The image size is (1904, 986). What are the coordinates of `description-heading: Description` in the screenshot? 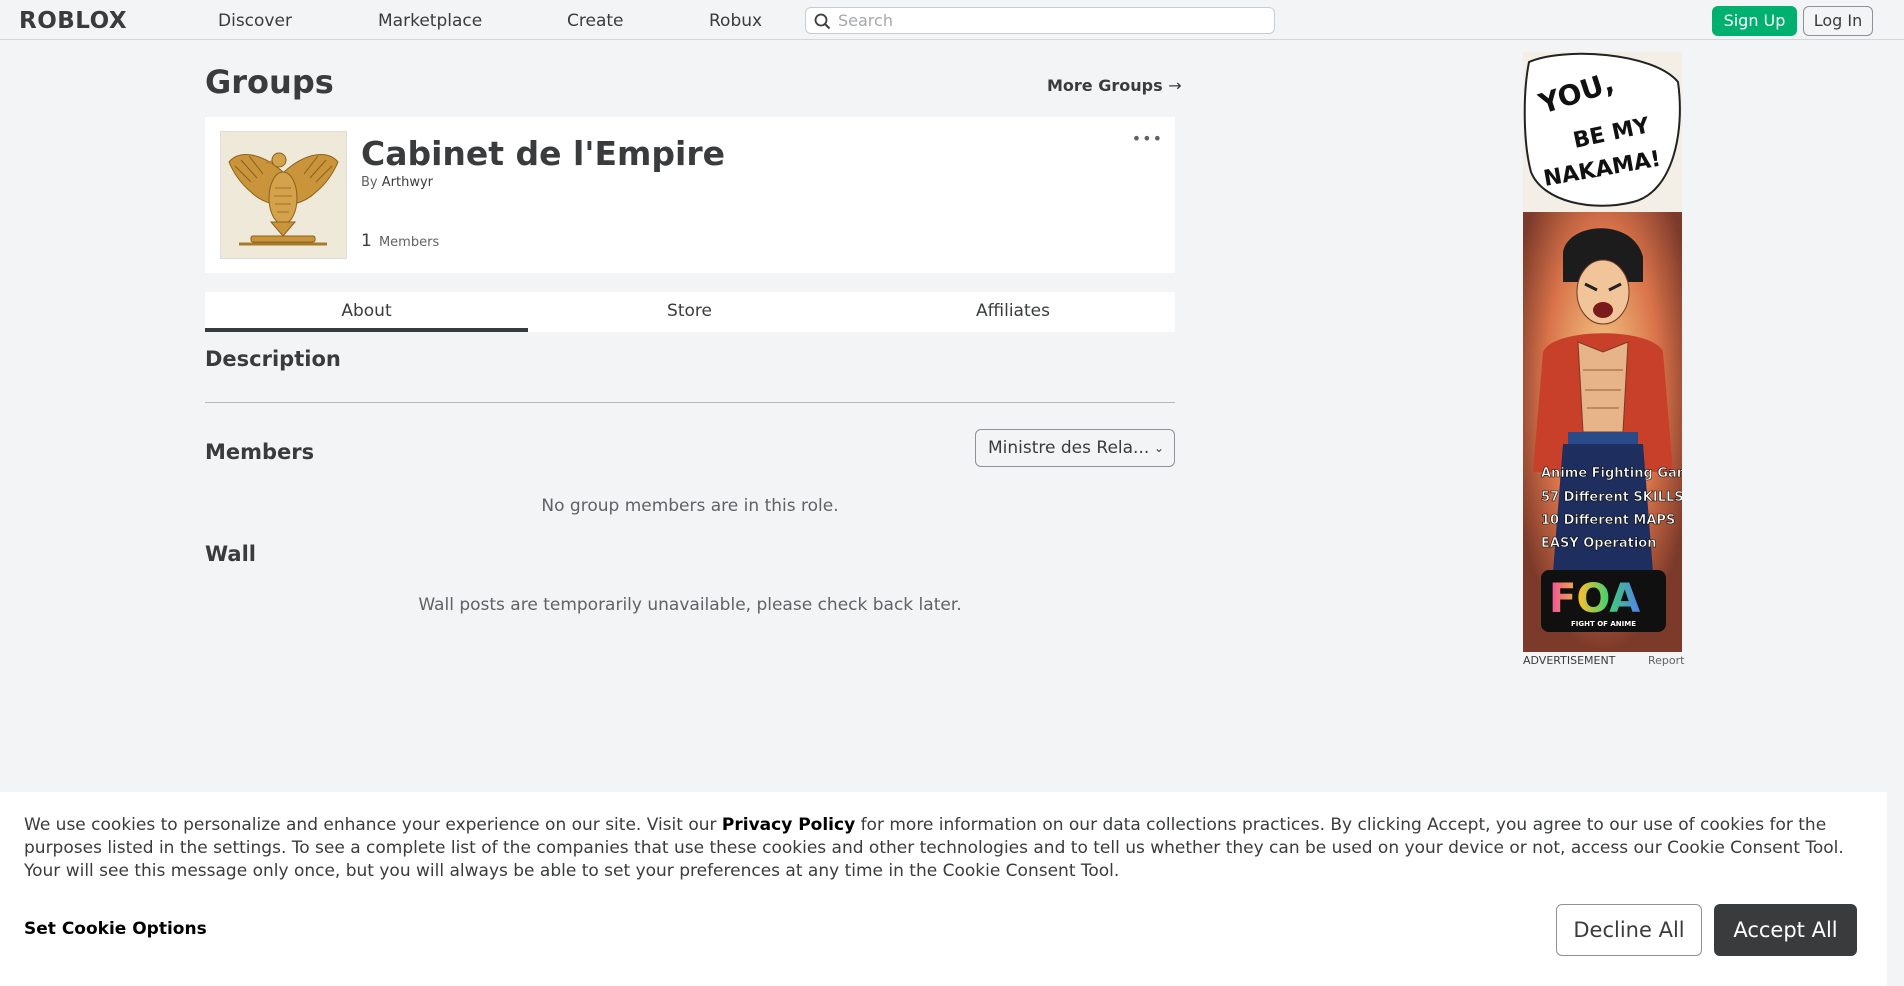 It's located at (273, 359).